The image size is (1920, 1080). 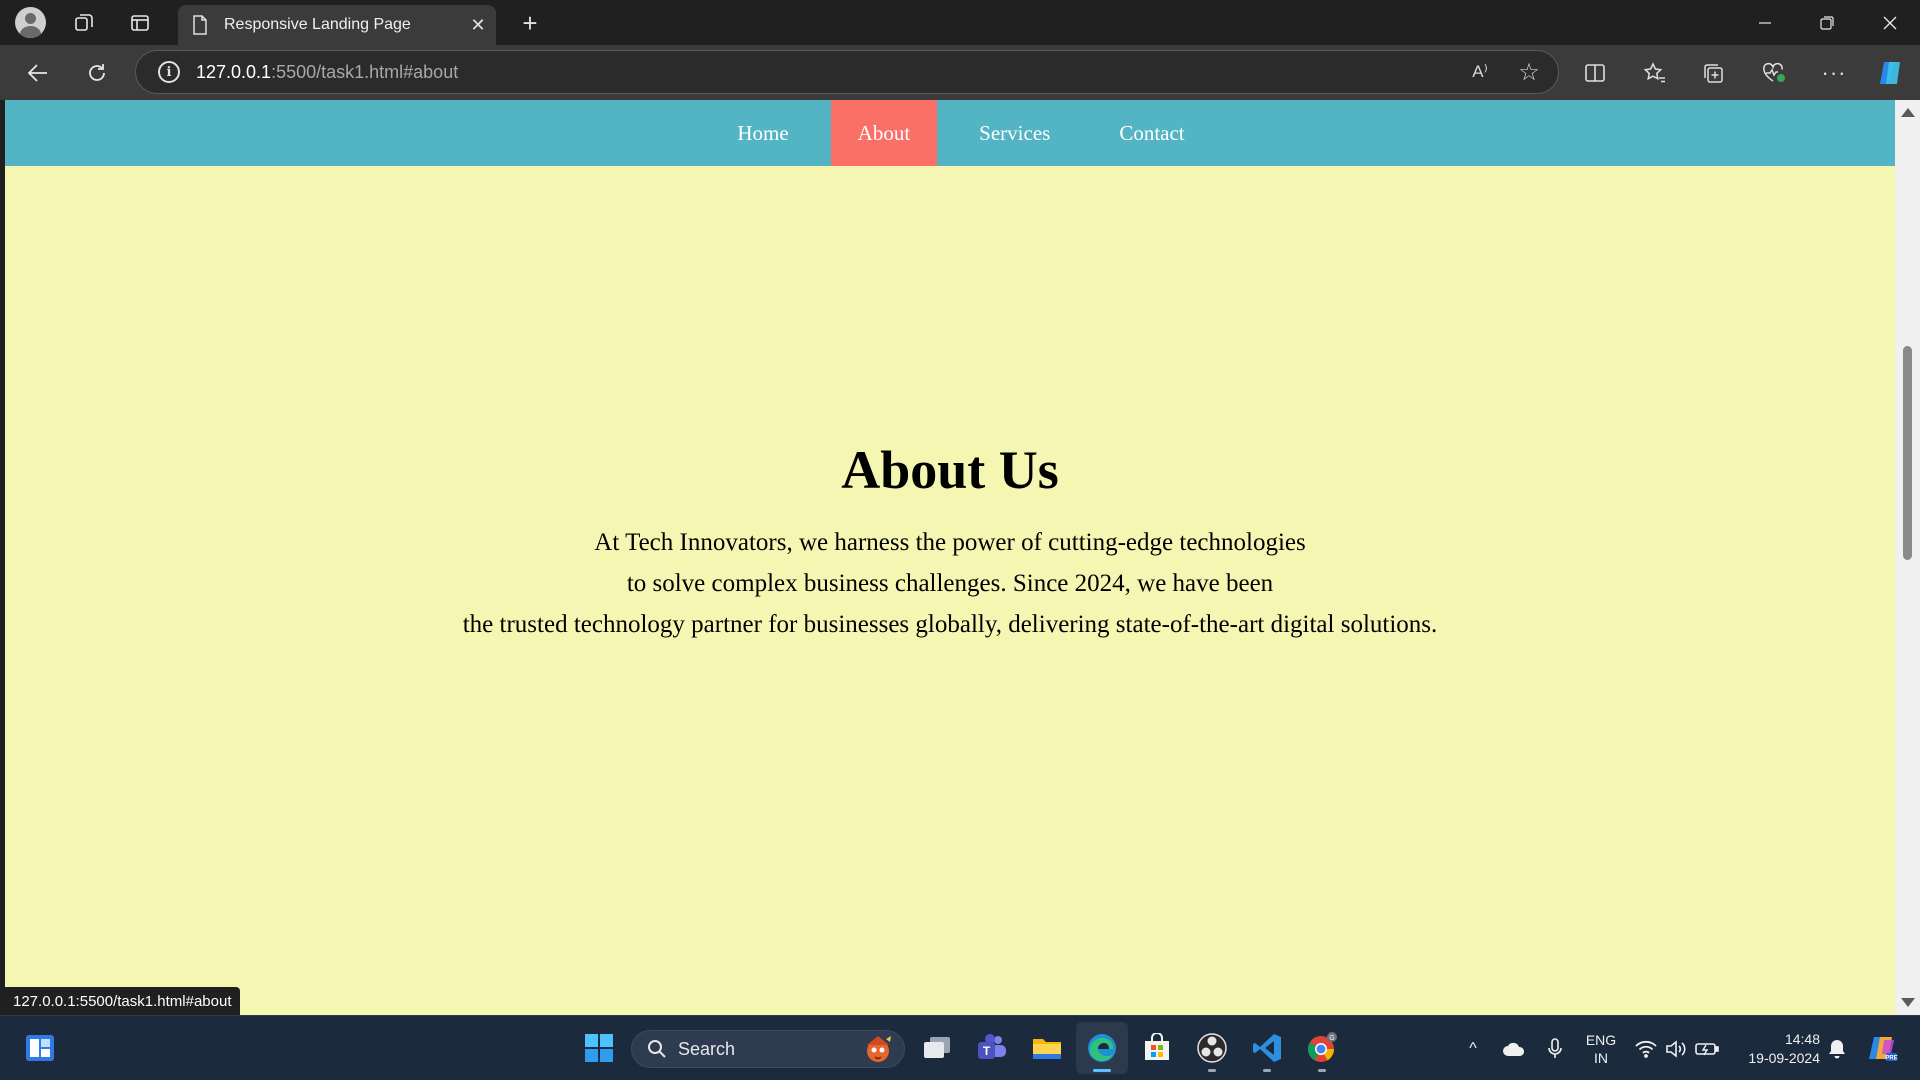 I want to click on task-view-icon, so click(x=937, y=1048).